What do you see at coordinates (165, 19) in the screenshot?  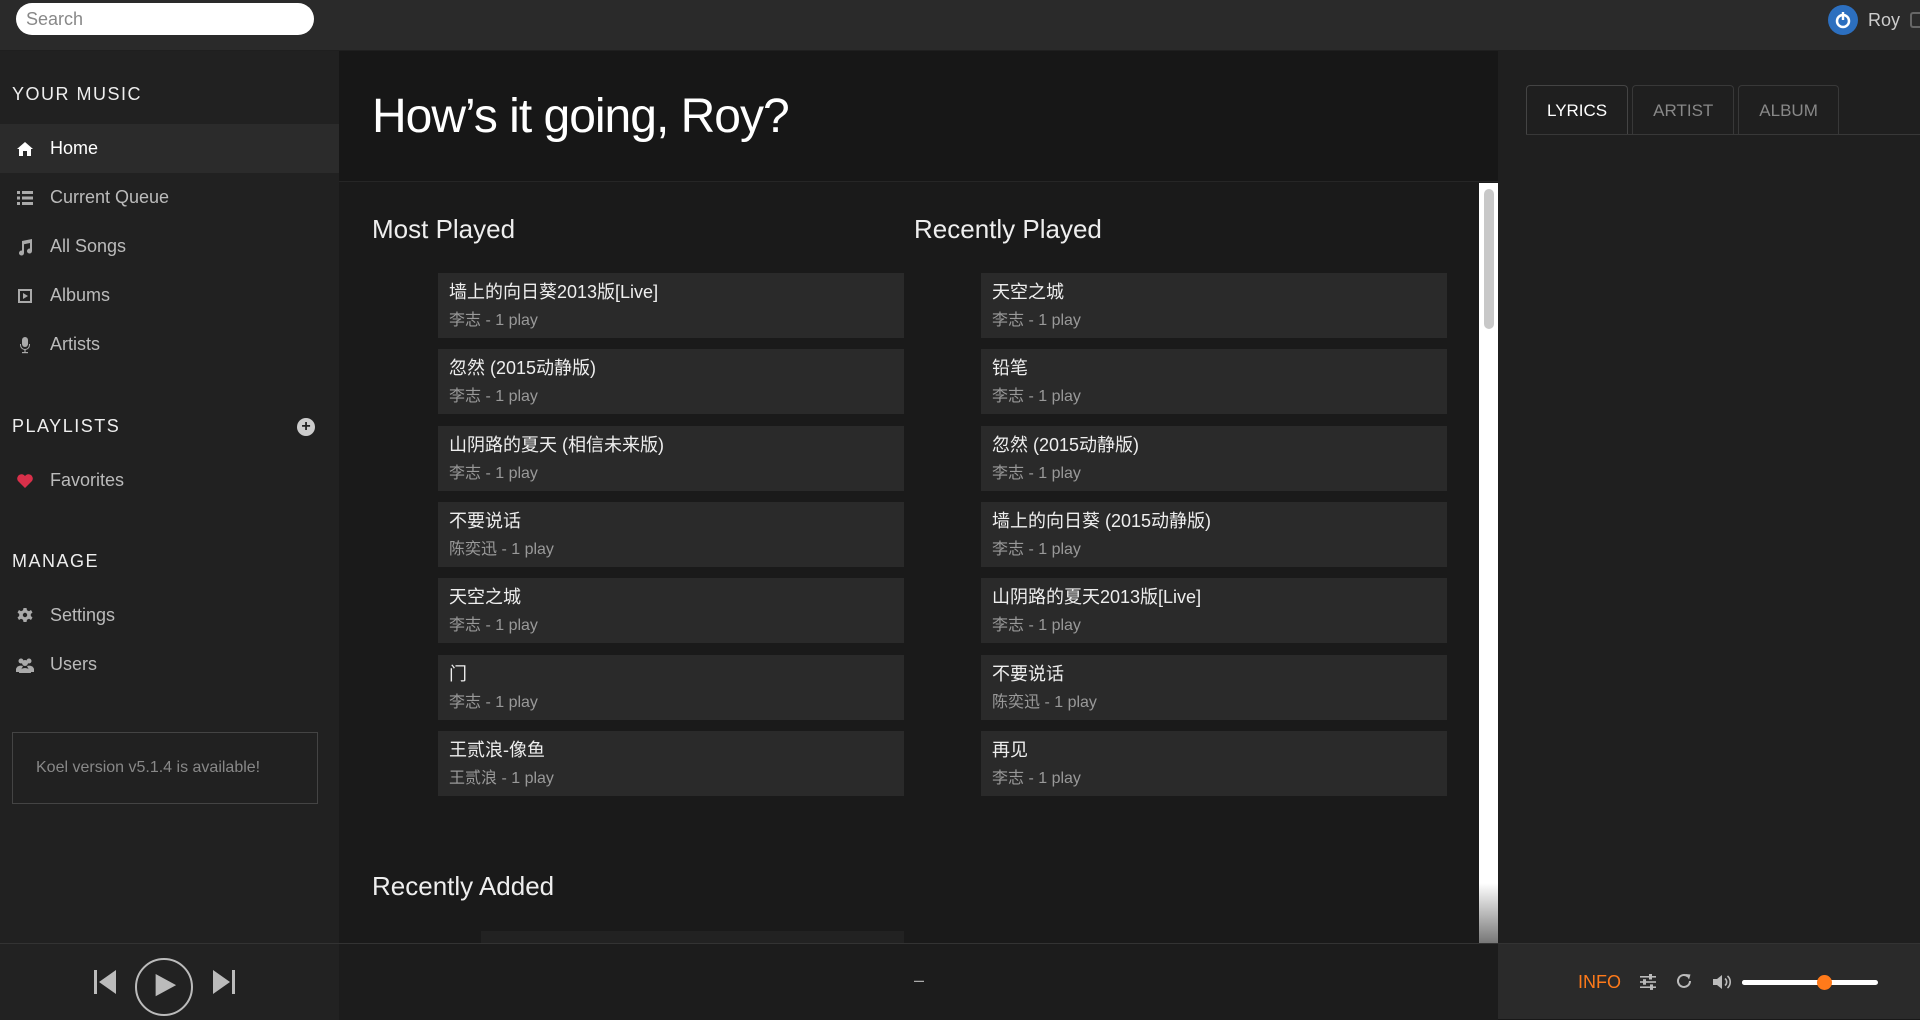 I see `search-input` at bounding box center [165, 19].